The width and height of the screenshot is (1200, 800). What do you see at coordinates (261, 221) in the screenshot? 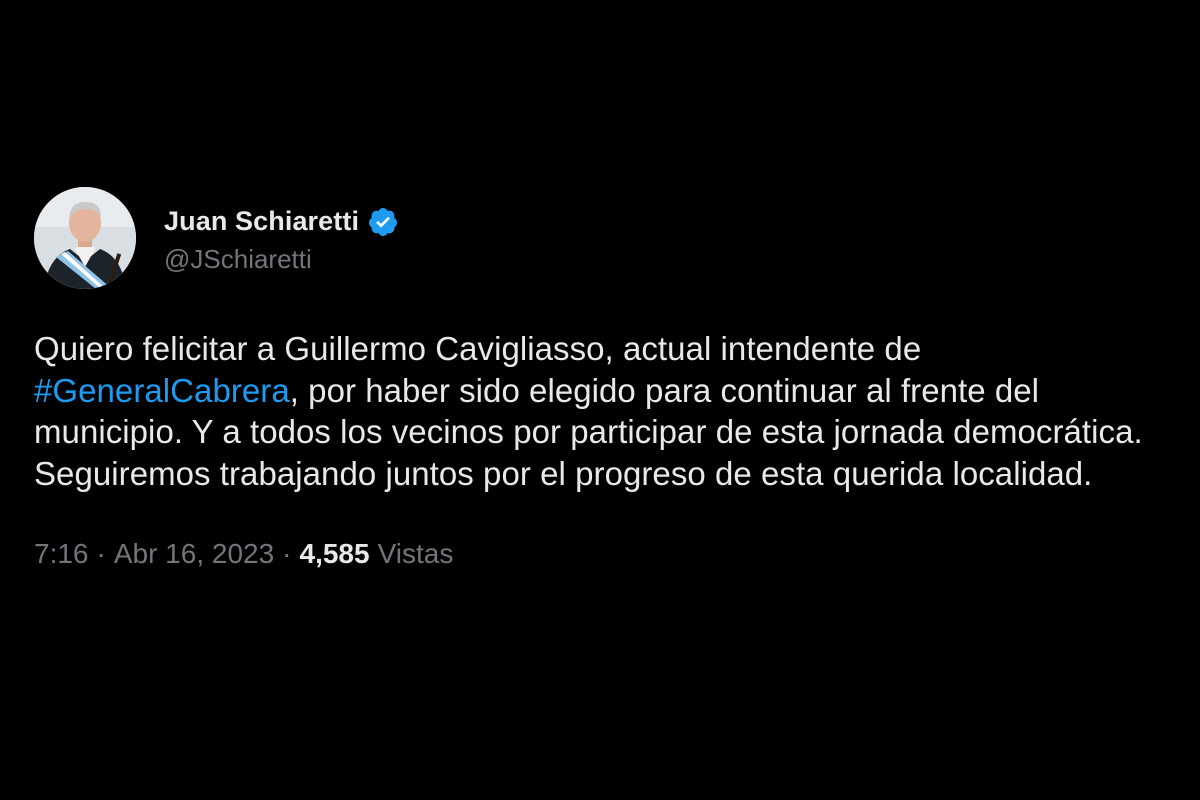
I see `author-display-name: Juan Schiaretti` at bounding box center [261, 221].